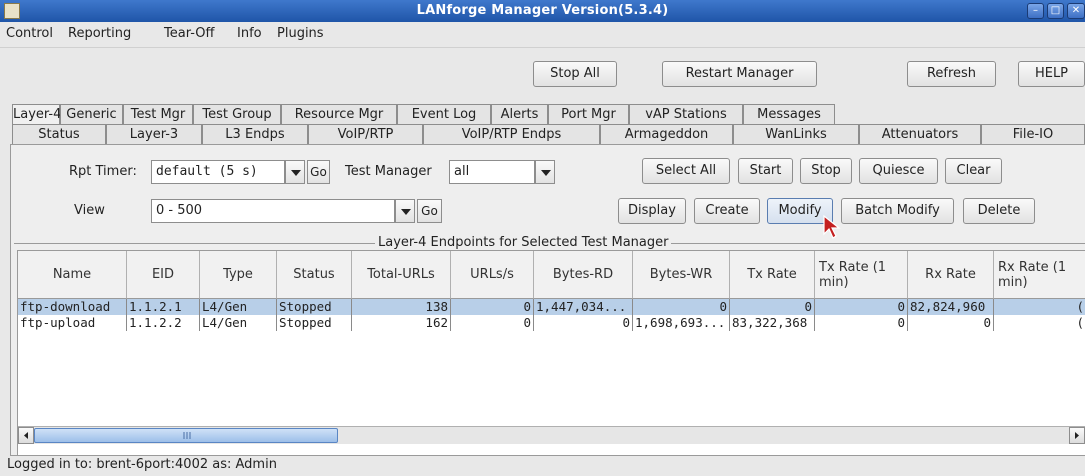 The height and width of the screenshot is (476, 1085). I want to click on tab-layer-3: Layer-3, so click(154, 134).